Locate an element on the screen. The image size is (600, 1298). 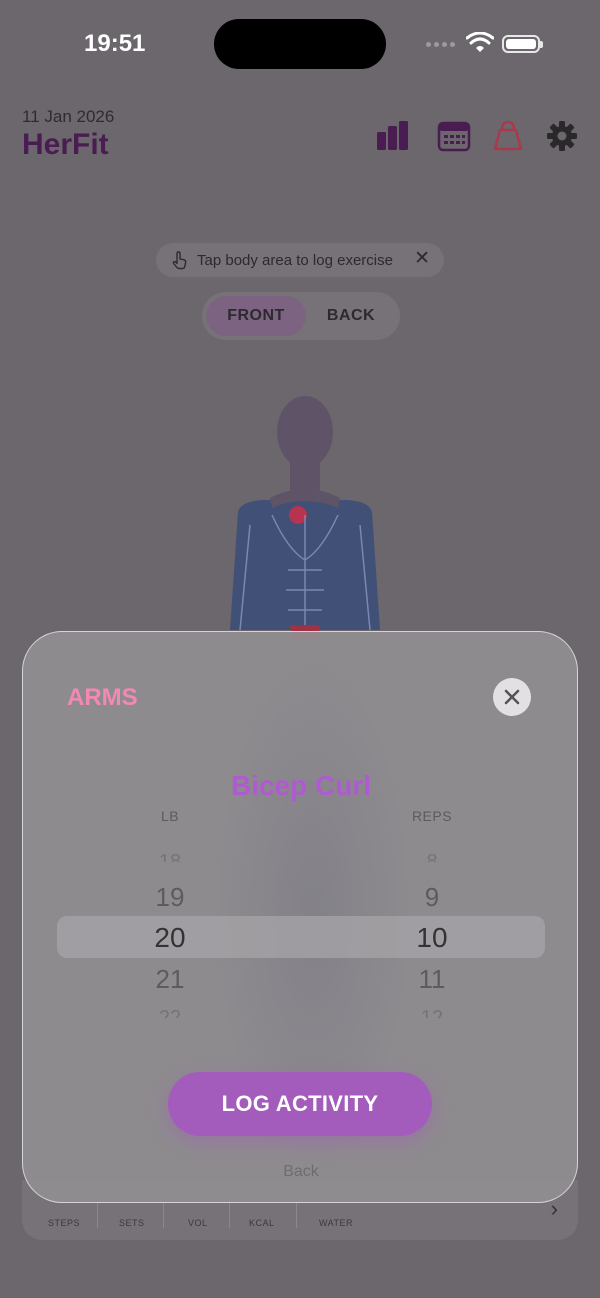
hand-tap-icon is located at coordinates (179, 260).